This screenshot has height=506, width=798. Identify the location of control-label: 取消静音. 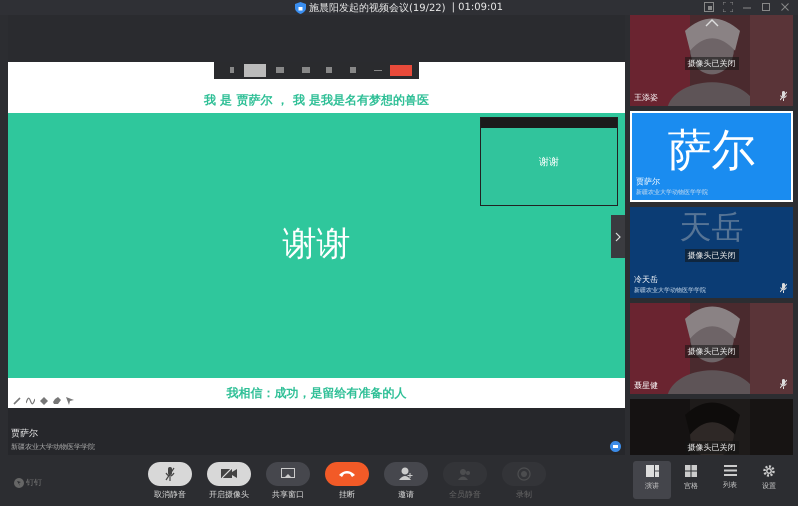
(170, 494).